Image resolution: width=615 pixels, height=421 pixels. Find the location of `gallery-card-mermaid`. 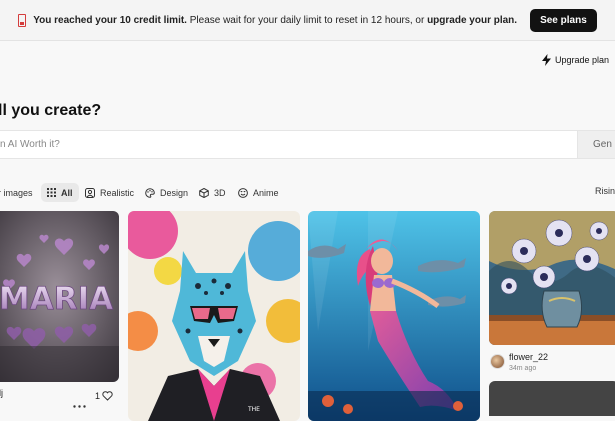

gallery-card-mermaid is located at coordinates (394, 316).